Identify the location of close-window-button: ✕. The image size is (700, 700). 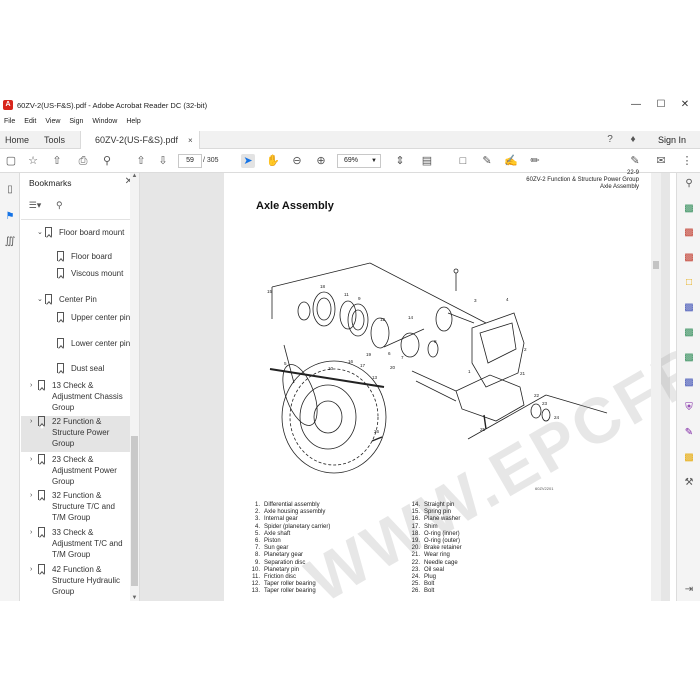
(685, 105).